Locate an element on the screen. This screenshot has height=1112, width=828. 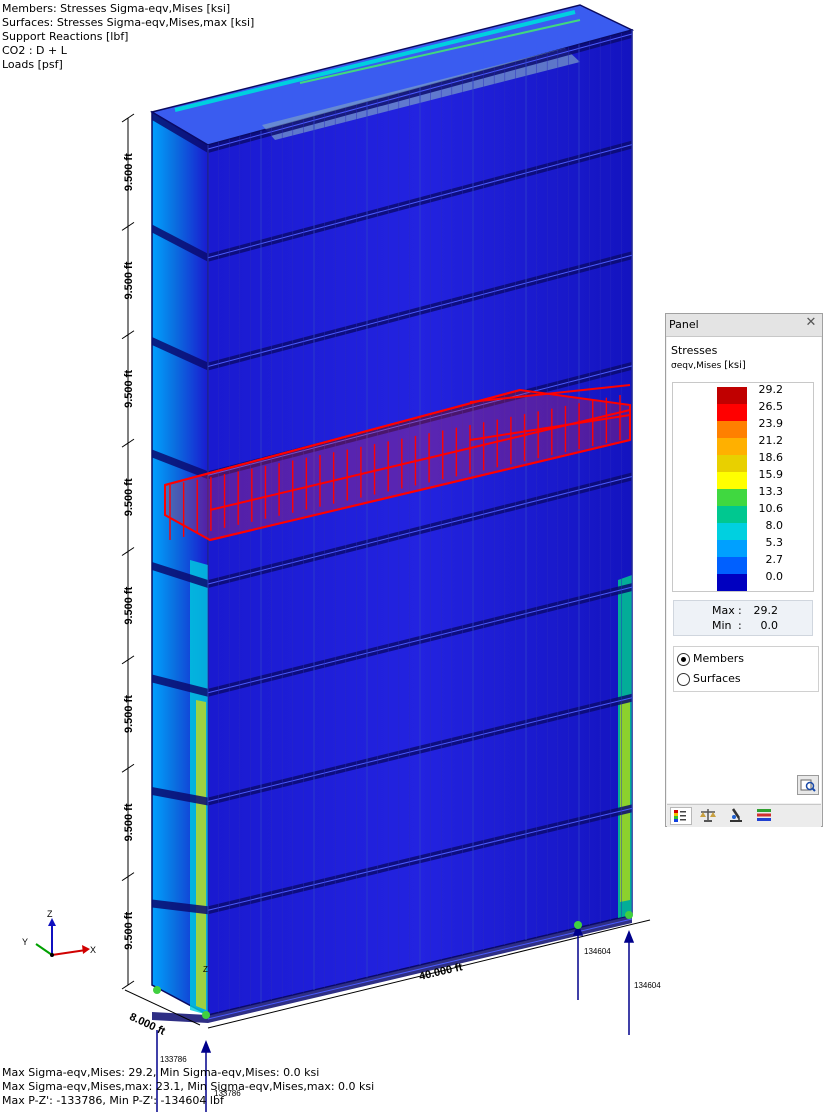
axes-triad is located at coordinates (62, 937).